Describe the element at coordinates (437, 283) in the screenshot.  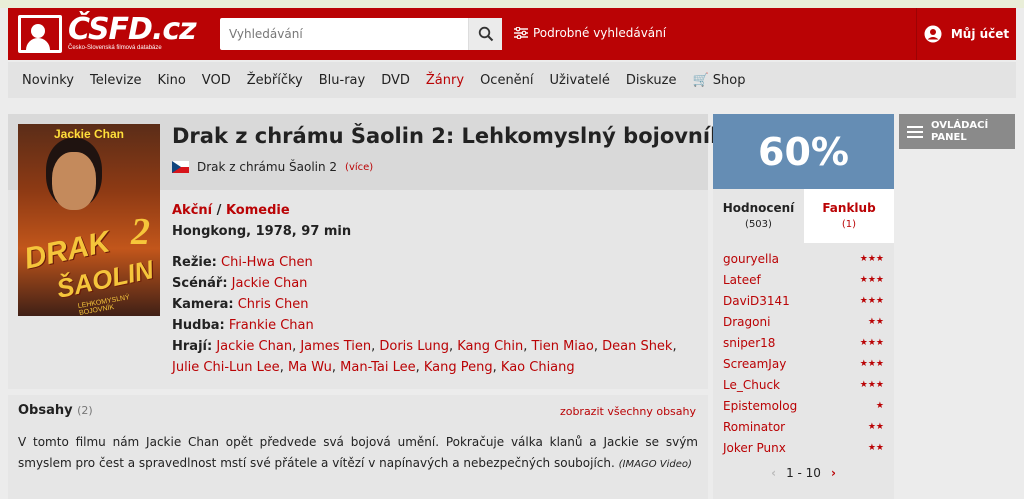
I see `credit-row-writer: Scénář: Jackie Chan` at that location.